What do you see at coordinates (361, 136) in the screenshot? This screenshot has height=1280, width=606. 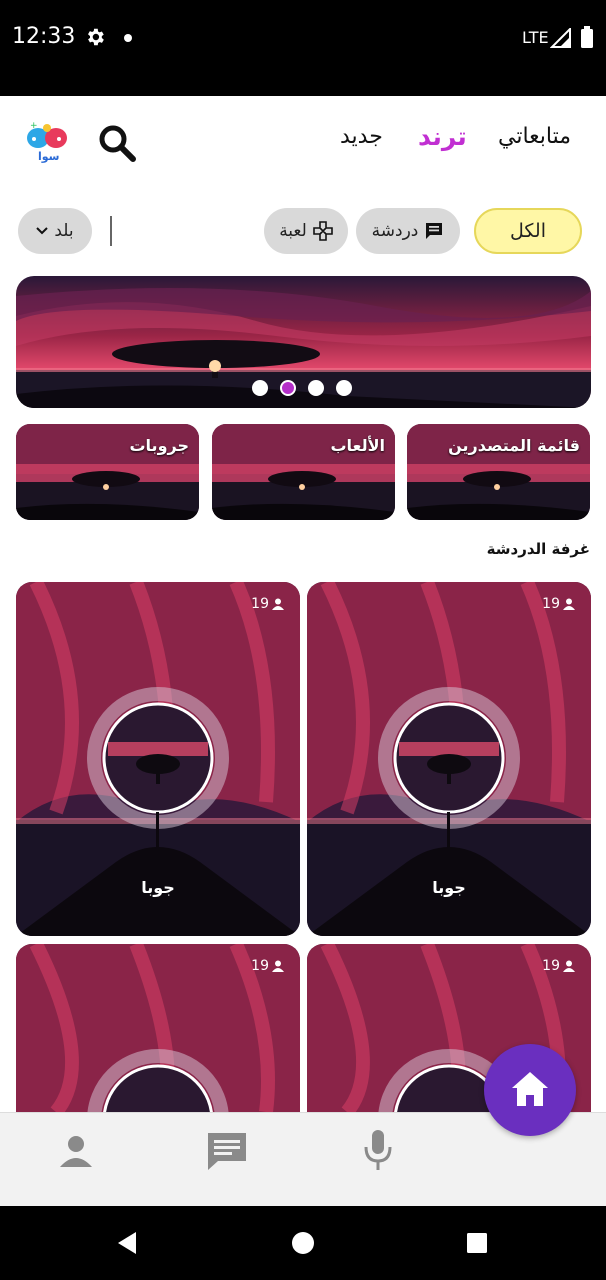 I see `tab-new: جديد` at bounding box center [361, 136].